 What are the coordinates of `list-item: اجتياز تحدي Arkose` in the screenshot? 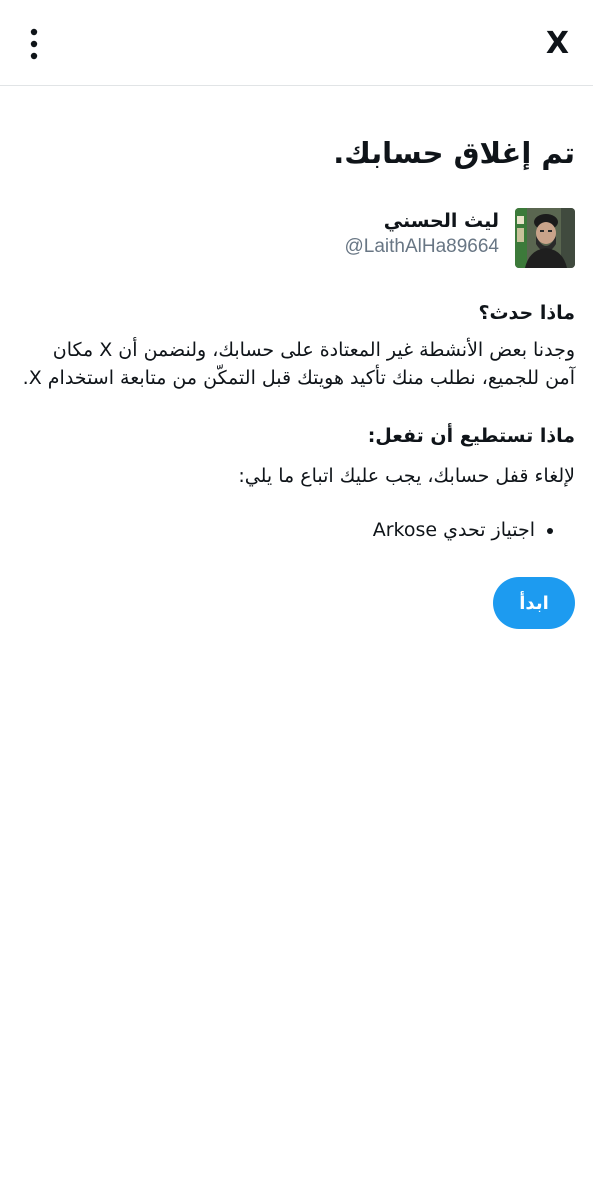 It's located at (474, 530).